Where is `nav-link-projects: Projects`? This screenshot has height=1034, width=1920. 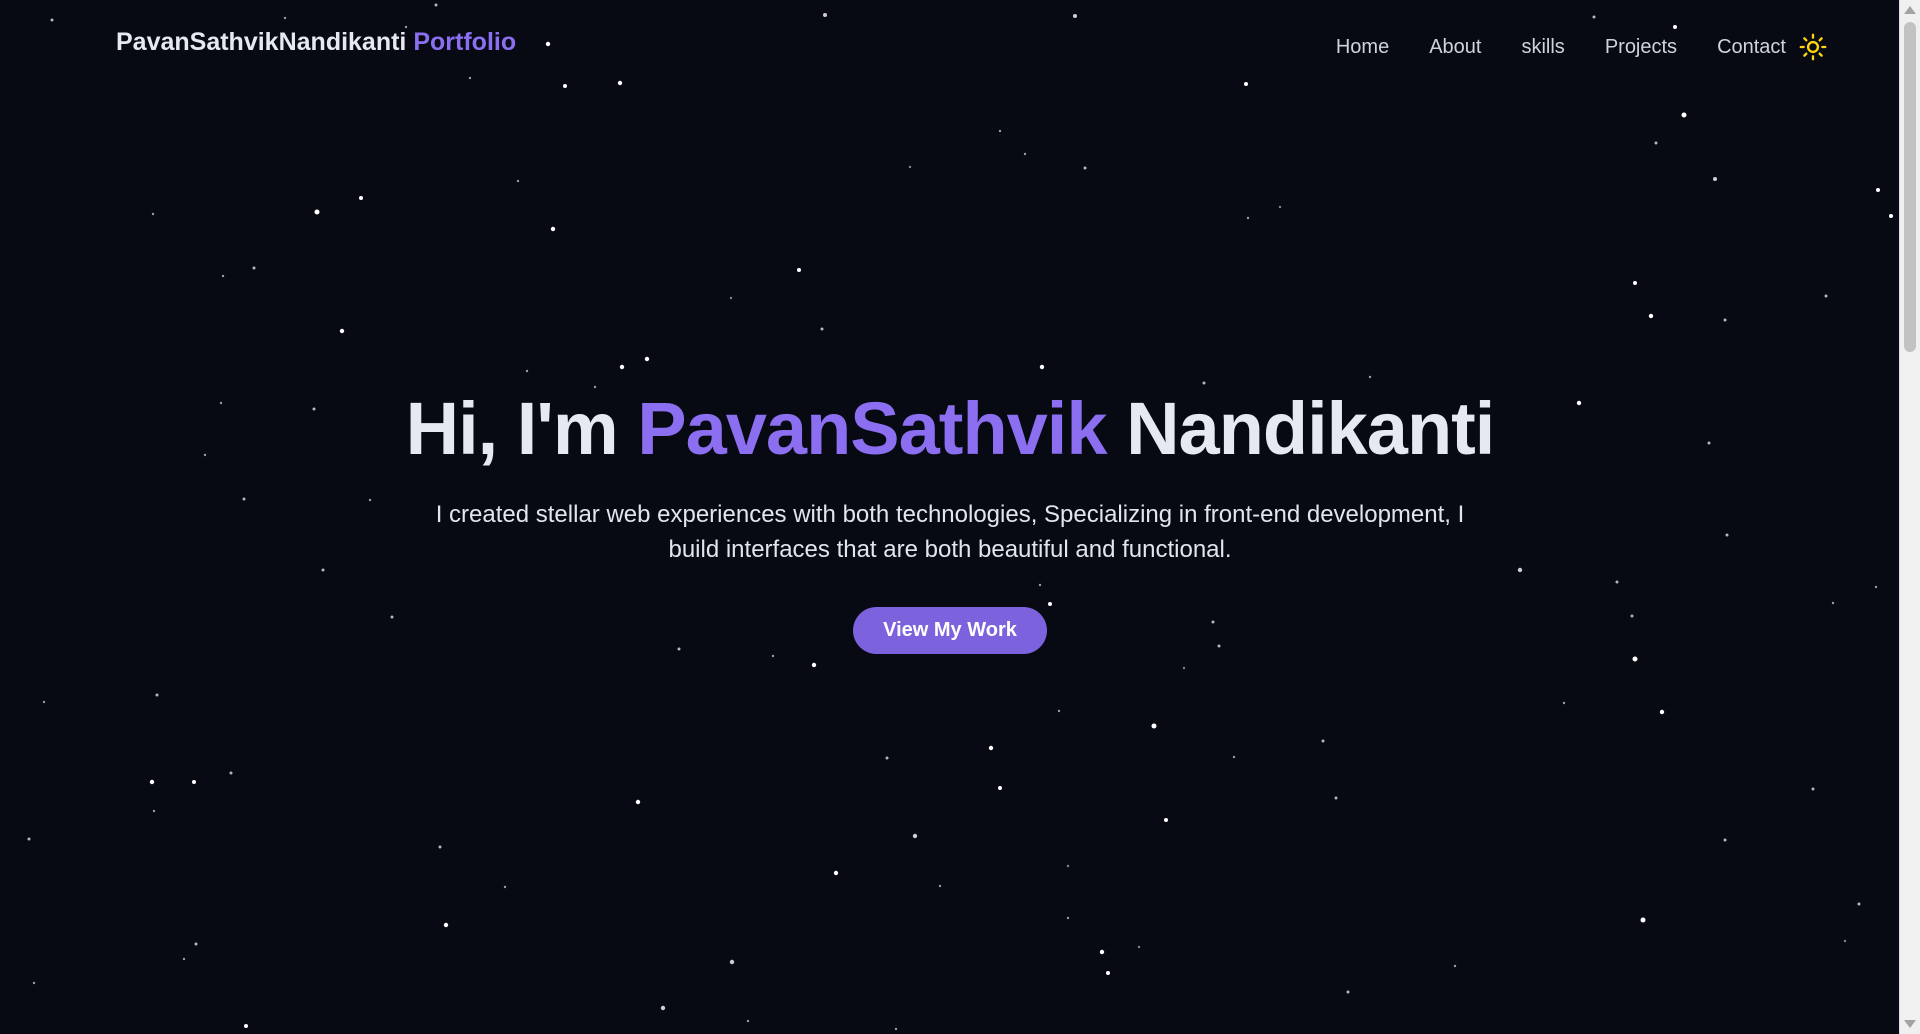 nav-link-projects: Projects is located at coordinates (1641, 47).